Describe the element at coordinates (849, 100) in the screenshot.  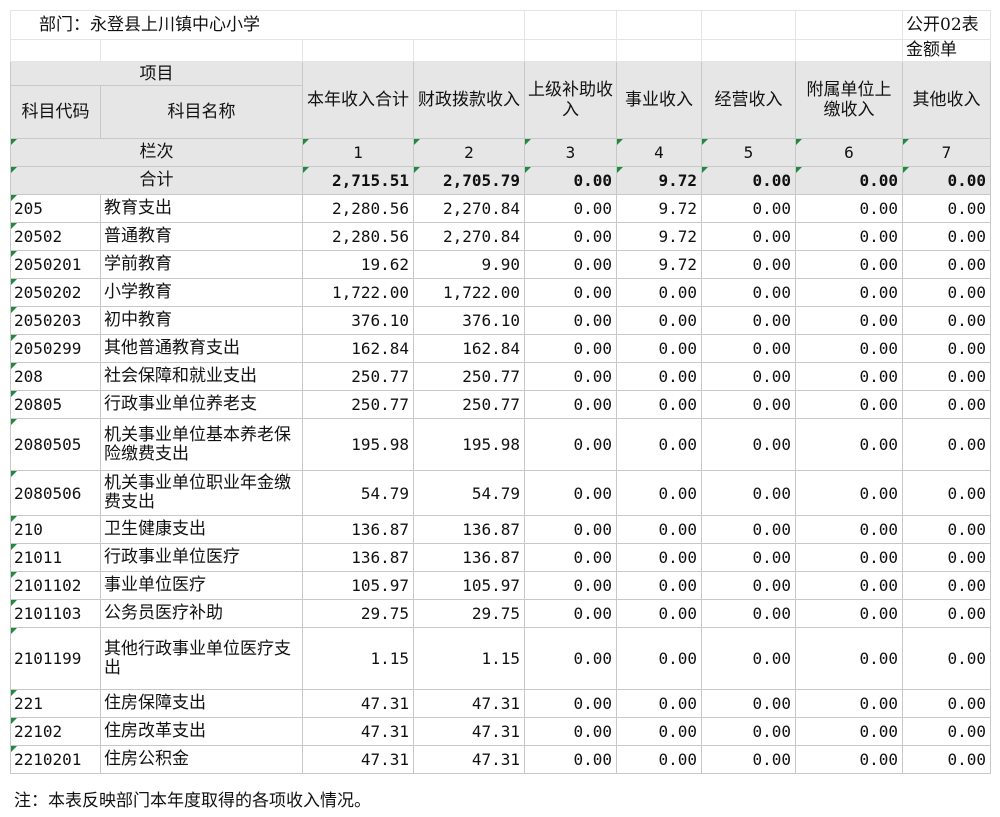
I see `col-header-affiliated-units: 附属单位上缴收入` at that location.